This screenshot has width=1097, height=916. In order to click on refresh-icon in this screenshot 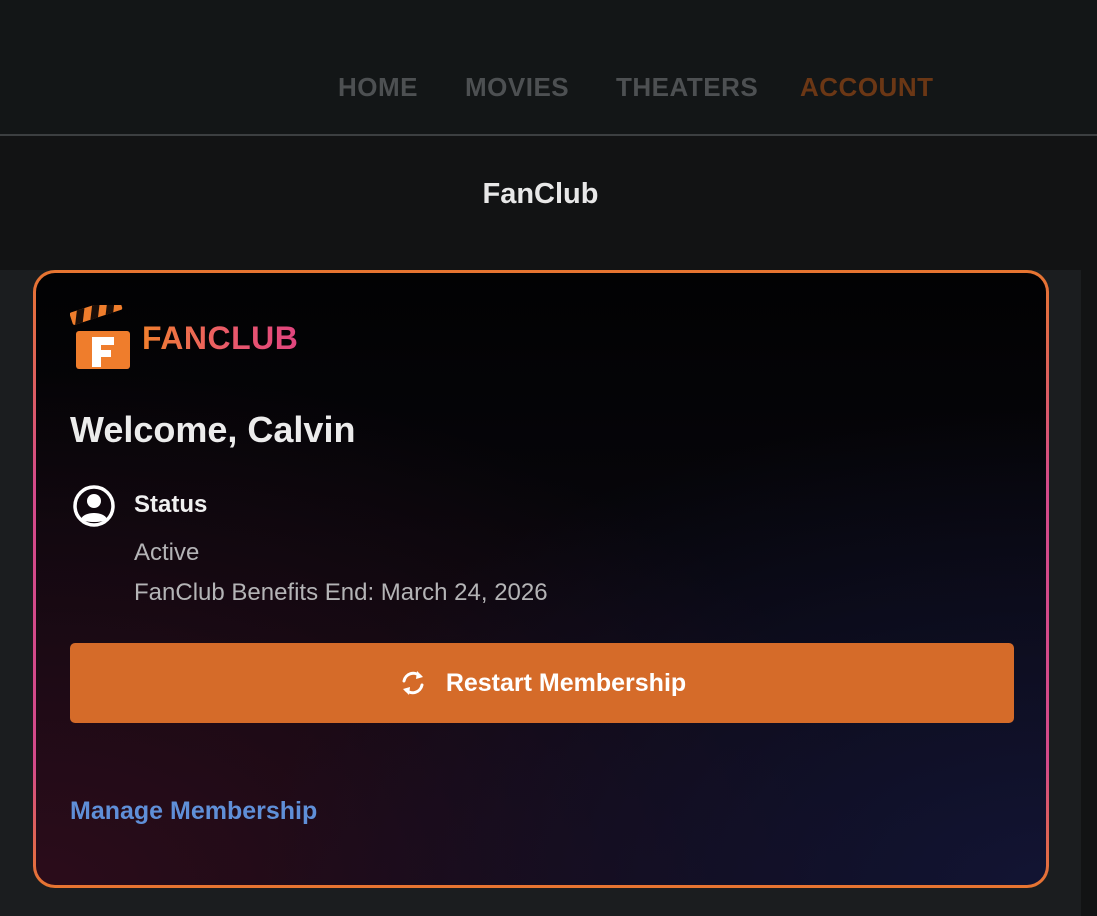, I will do `click(413, 683)`.